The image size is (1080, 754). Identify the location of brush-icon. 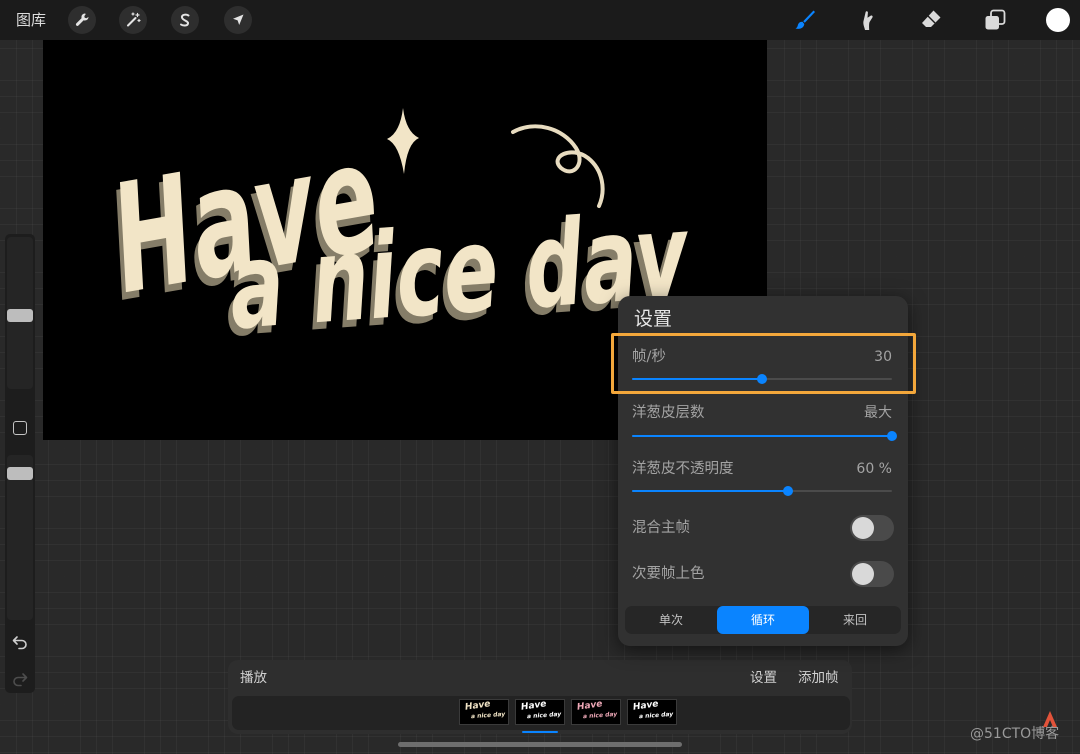
(805, 19).